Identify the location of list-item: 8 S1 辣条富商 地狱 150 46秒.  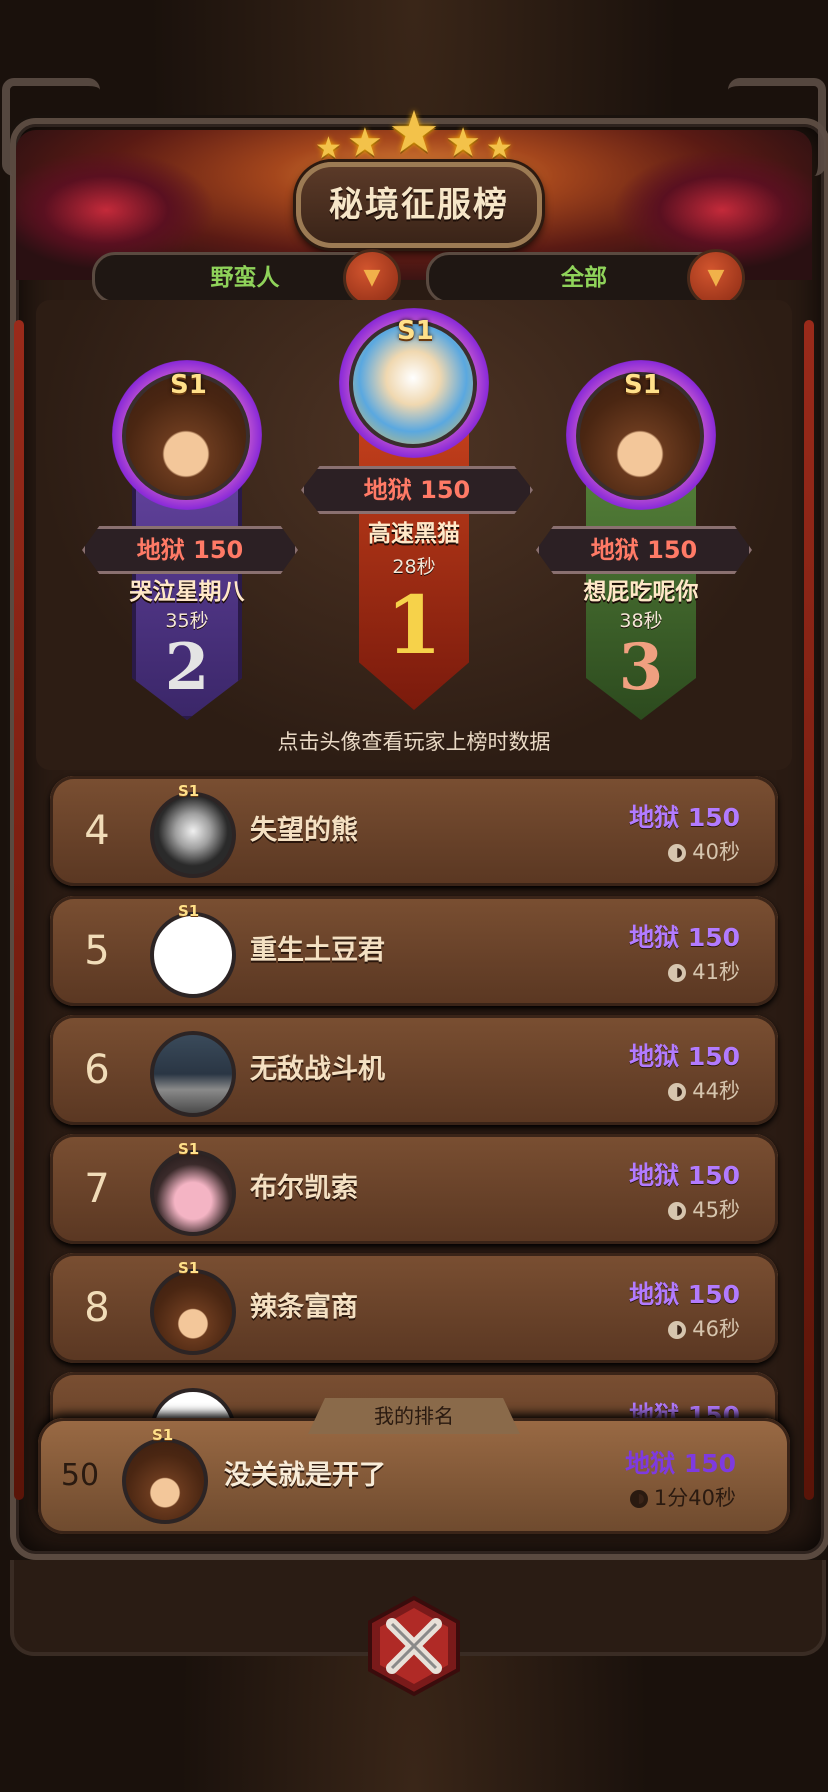
(414, 1308).